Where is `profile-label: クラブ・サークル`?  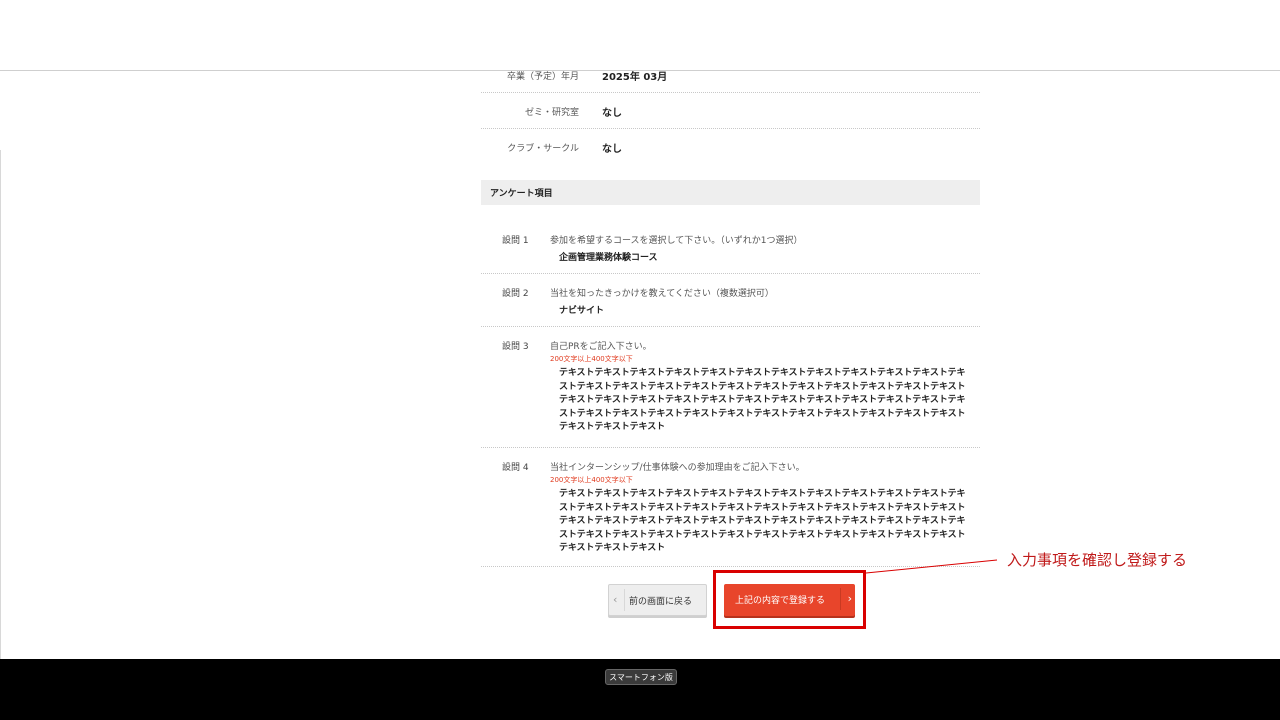
profile-label: クラブ・サークル is located at coordinates (543, 149).